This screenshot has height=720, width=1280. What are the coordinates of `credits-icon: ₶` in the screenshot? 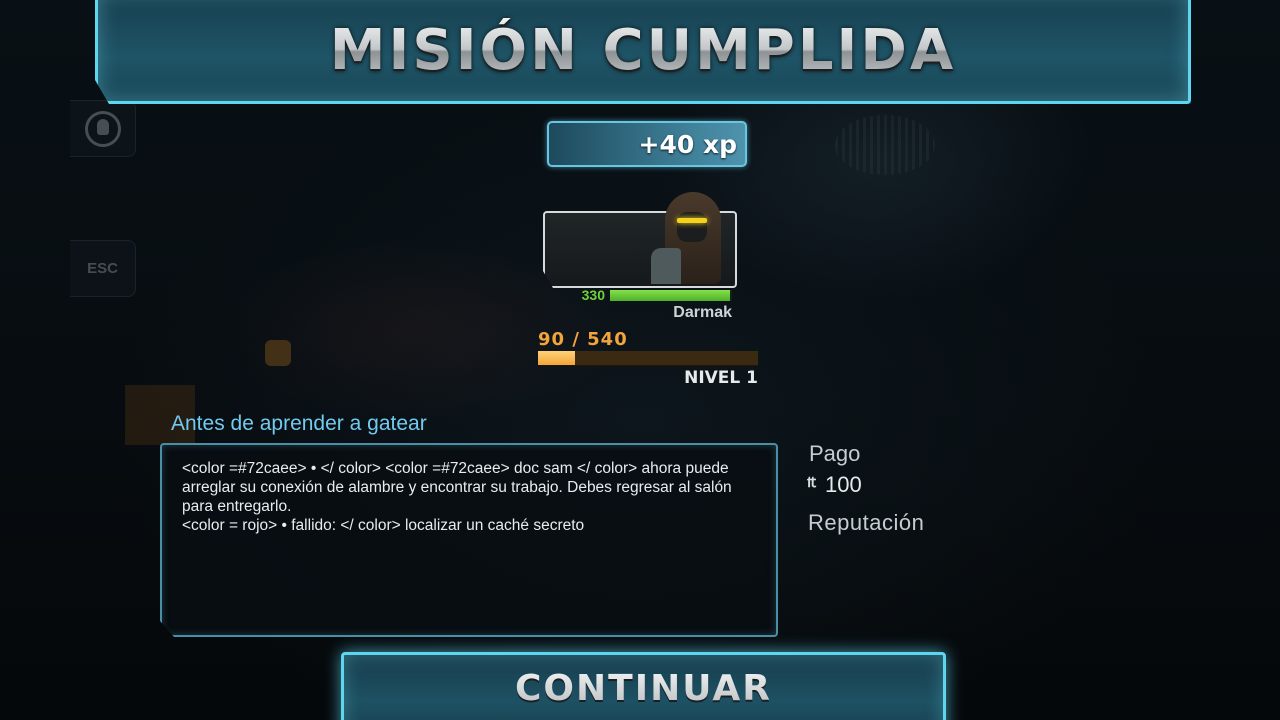 It's located at (812, 482).